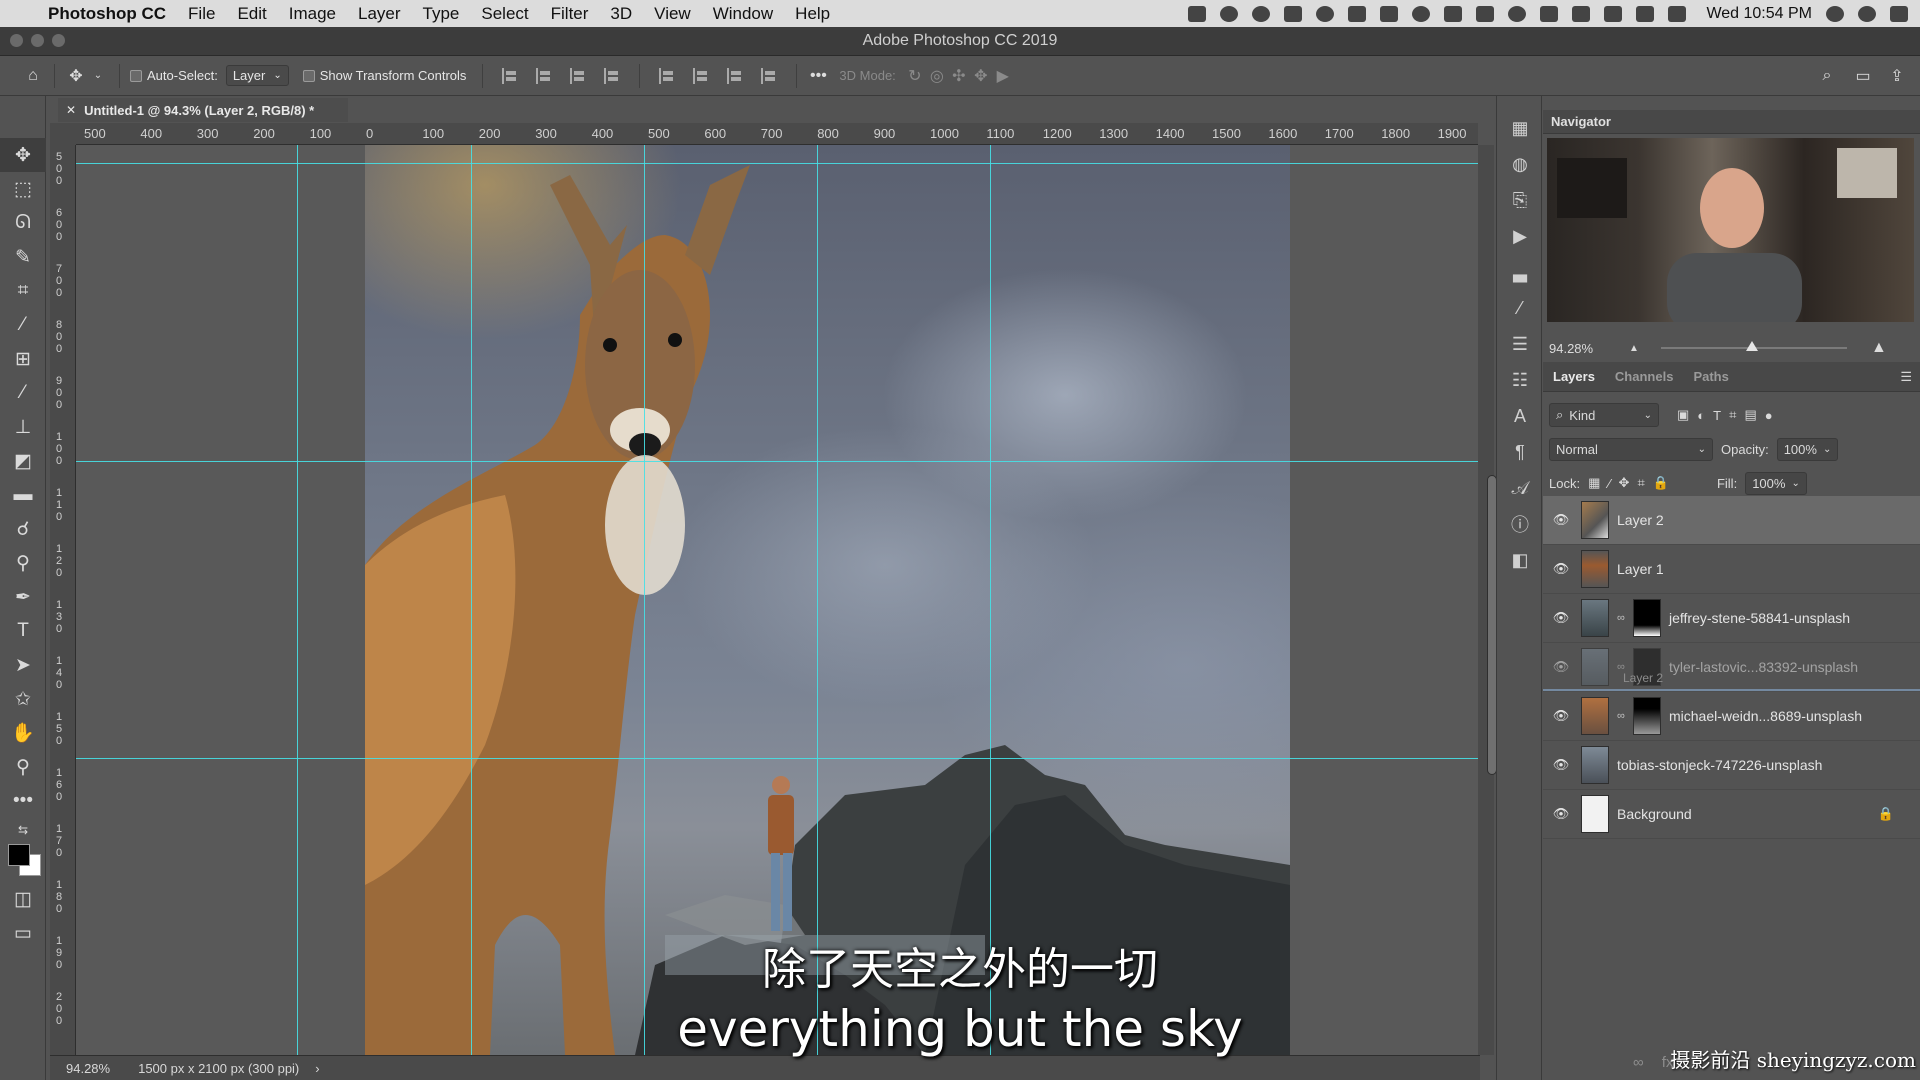 Image resolution: width=1920 pixels, height=1080 pixels. I want to click on layer-name: Layer 2, so click(1640, 520).